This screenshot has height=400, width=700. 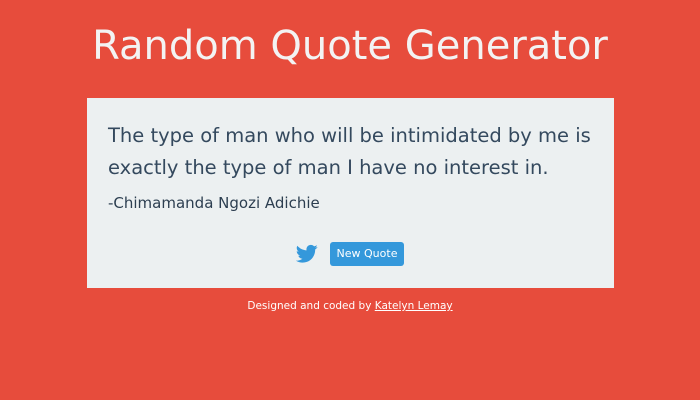 I want to click on footer: Designed and coded by Katelyn Lemay, so click(x=350, y=306).